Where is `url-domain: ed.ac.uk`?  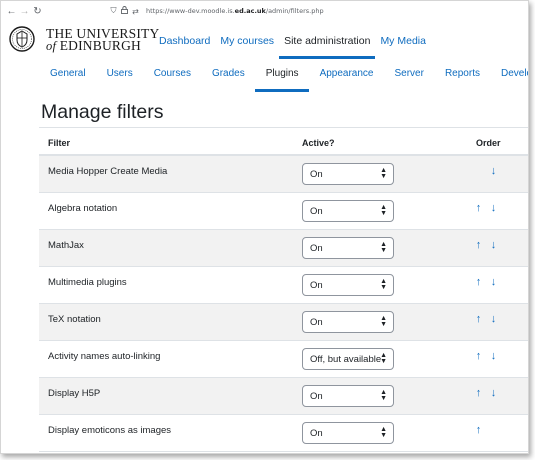 url-domain: ed.ac.uk is located at coordinates (250, 11).